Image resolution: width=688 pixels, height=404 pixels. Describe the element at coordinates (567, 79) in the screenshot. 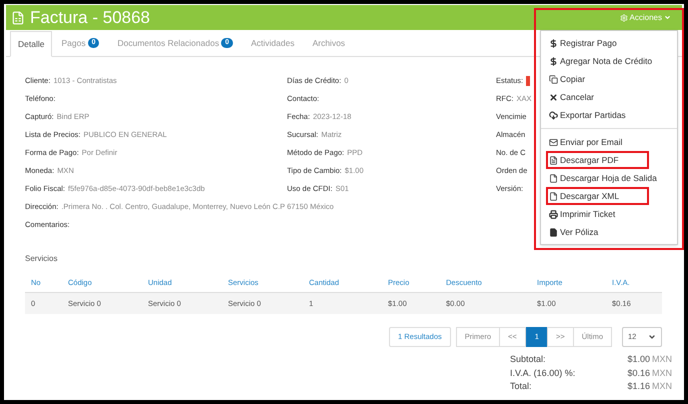

I see `menu-item: Copiar` at that location.